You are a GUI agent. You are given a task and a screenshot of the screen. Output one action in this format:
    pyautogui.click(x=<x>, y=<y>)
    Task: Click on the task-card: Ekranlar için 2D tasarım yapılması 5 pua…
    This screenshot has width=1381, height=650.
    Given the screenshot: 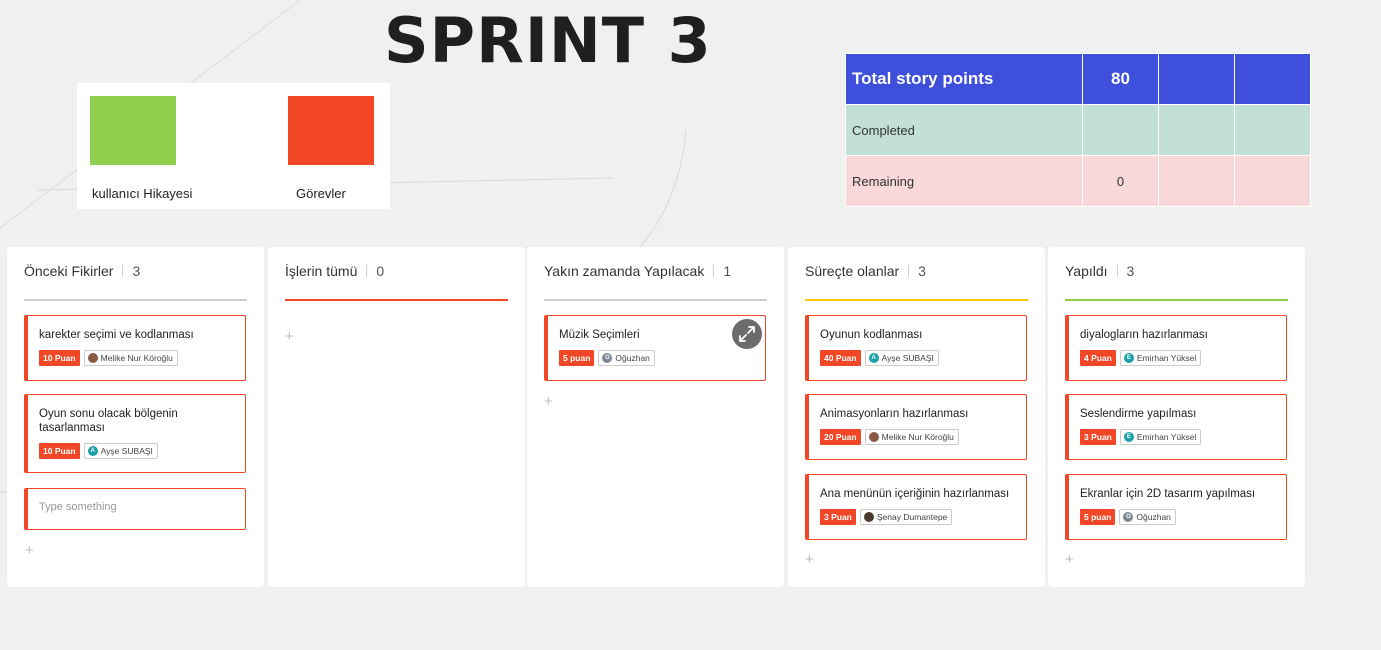 What is the action you would take?
    pyautogui.click(x=1176, y=507)
    